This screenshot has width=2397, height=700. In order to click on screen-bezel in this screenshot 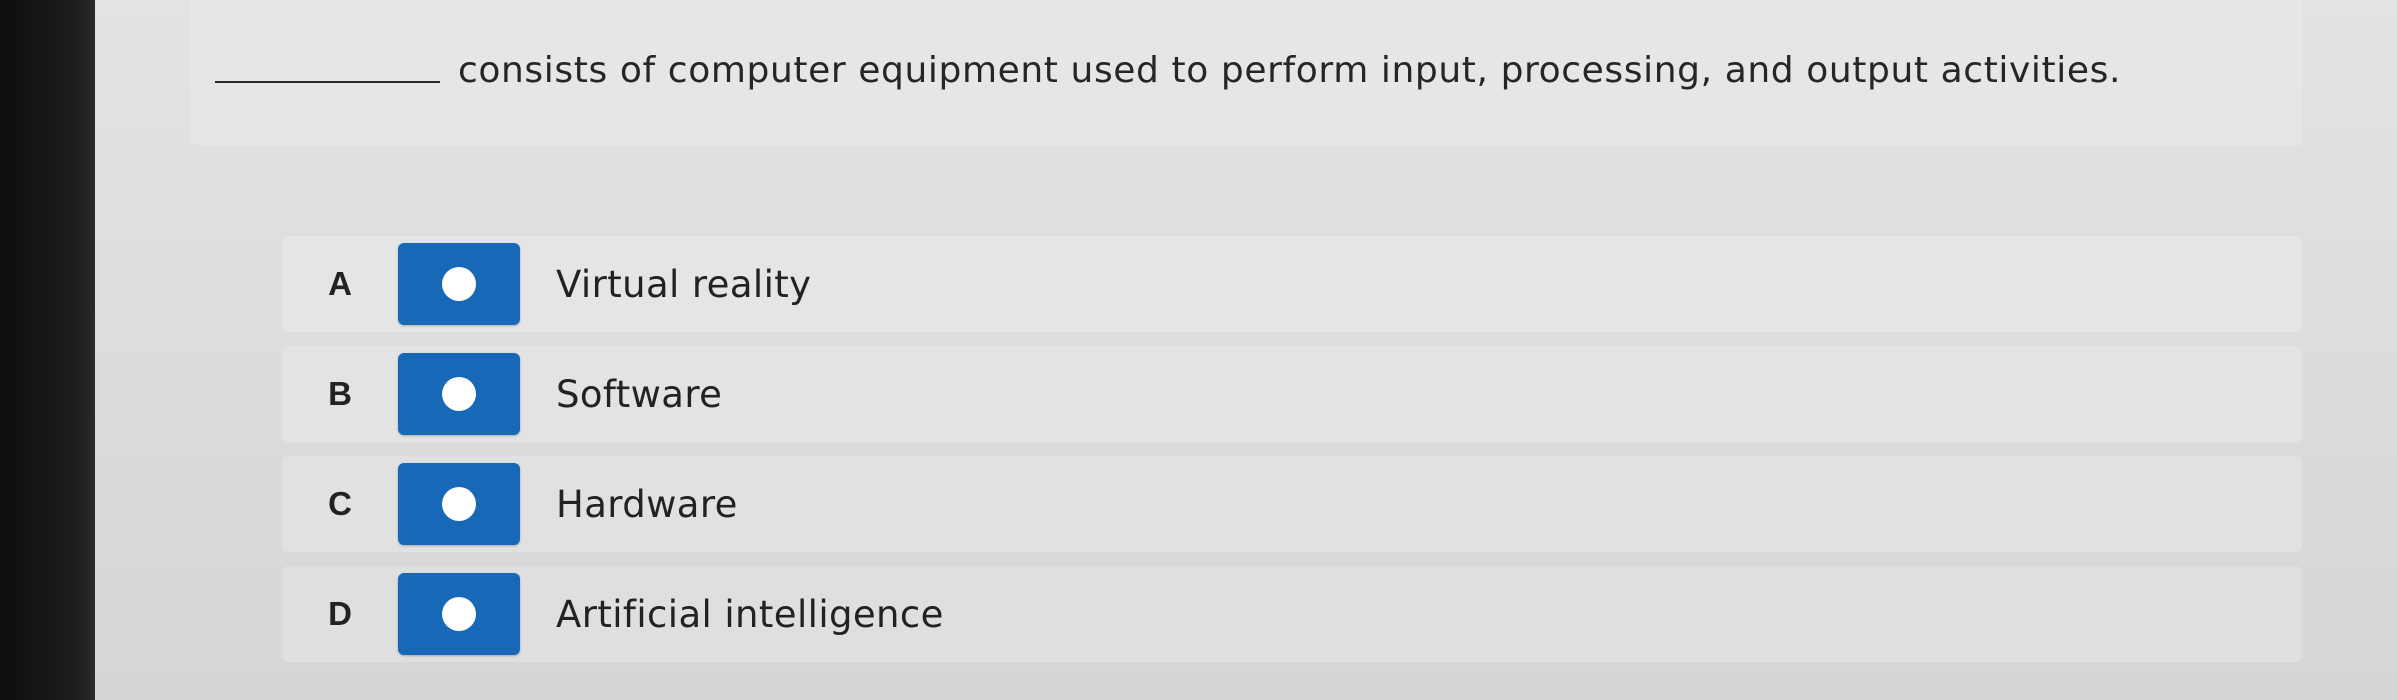, I will do `click(47, 350)`.